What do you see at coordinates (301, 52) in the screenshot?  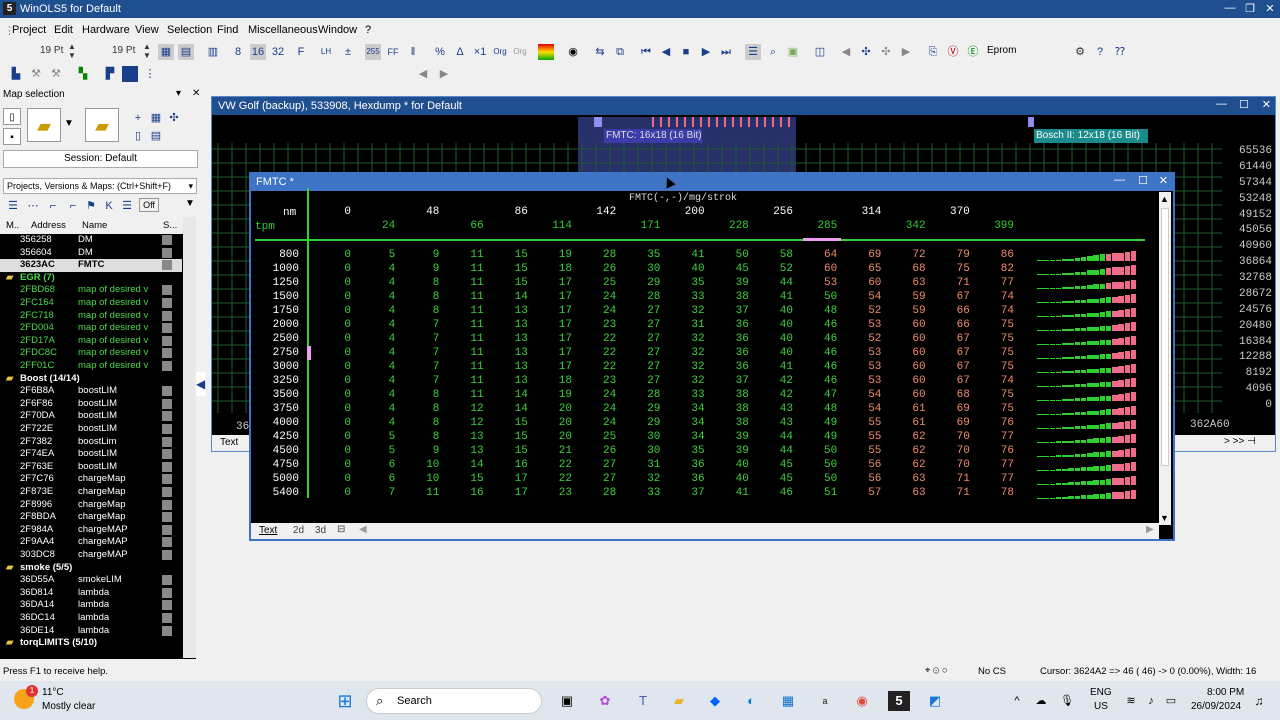 I see `float-icon: F` at bounding box center [301, 52].